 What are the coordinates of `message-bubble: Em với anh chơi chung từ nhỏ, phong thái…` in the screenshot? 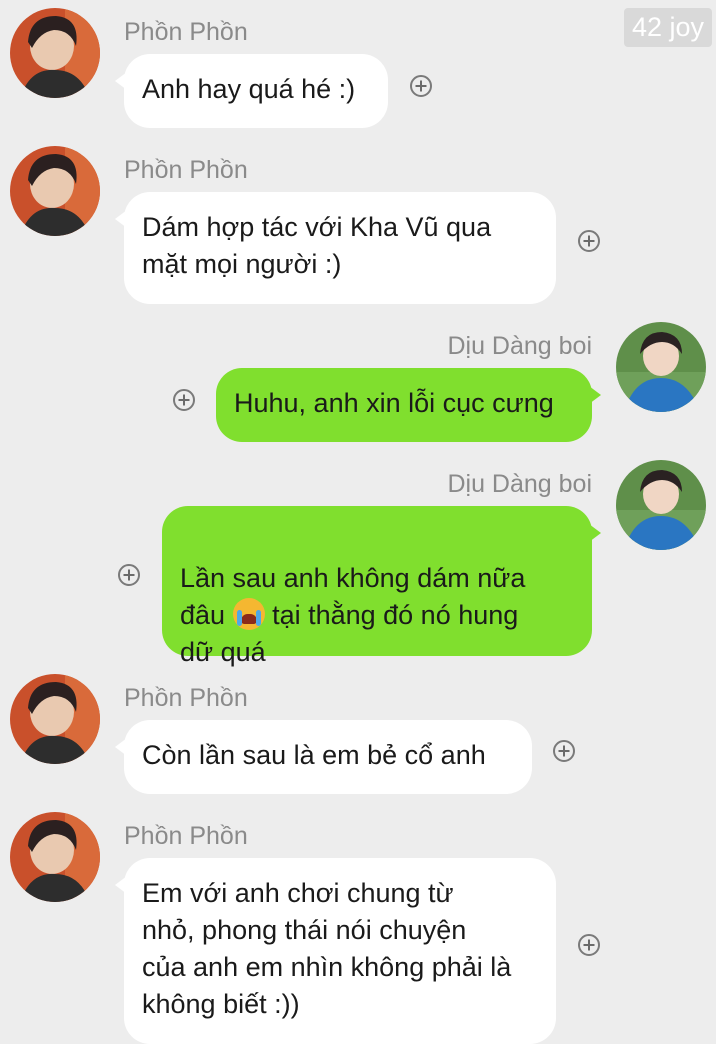 It's located at (335, 951).